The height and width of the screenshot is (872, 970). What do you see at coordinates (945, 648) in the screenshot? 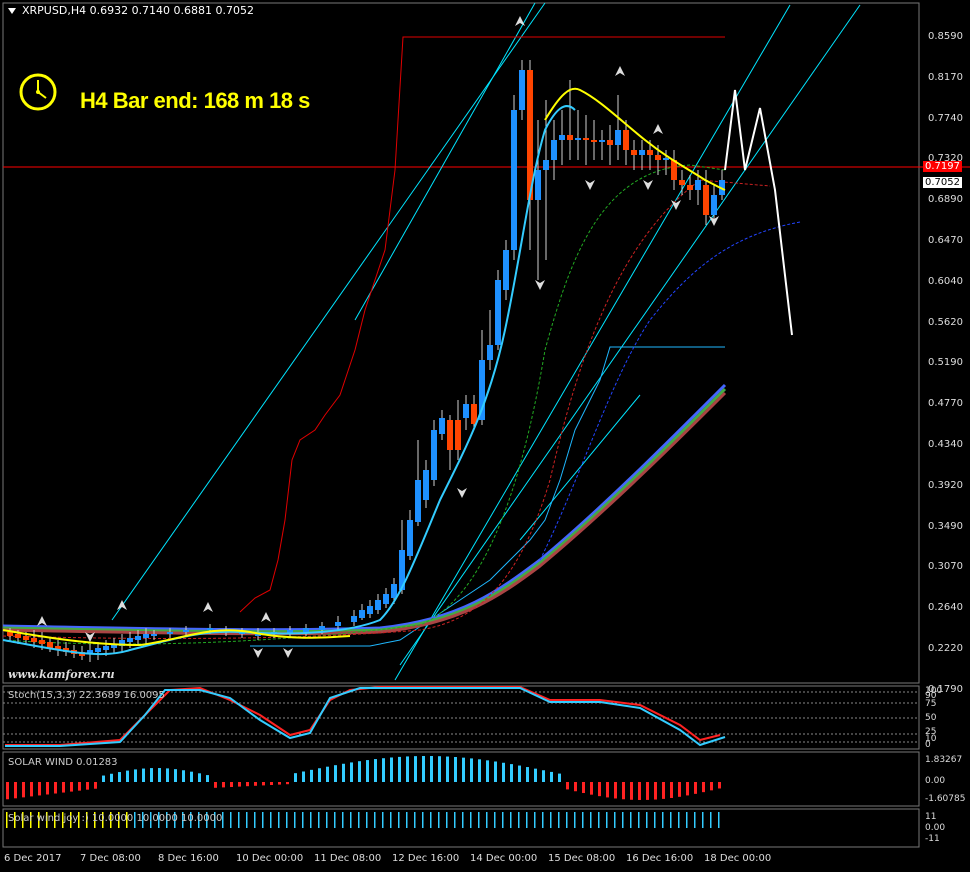
I see `price-tick-label: 0.2220` at bounding box center [945, 648].